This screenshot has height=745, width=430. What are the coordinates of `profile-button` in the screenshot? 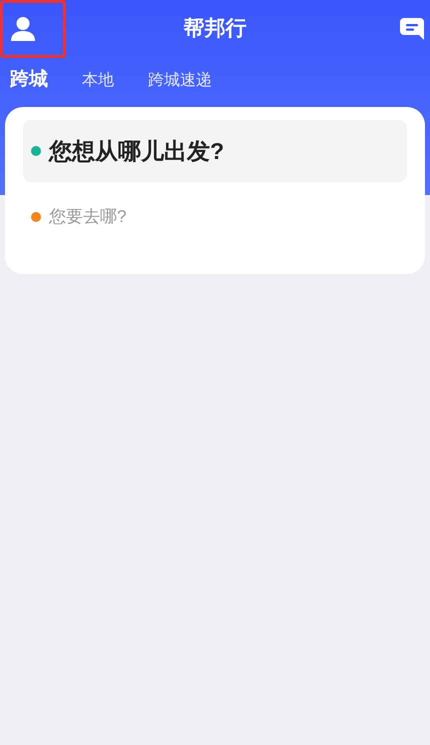 It's located at (33, 29).